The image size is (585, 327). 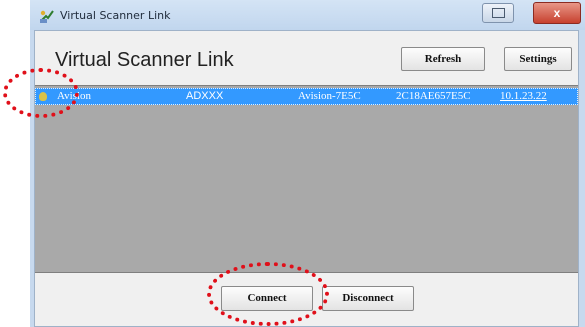 I want to click on device-host: Avision-7E5C, so click(x=329, y=96).